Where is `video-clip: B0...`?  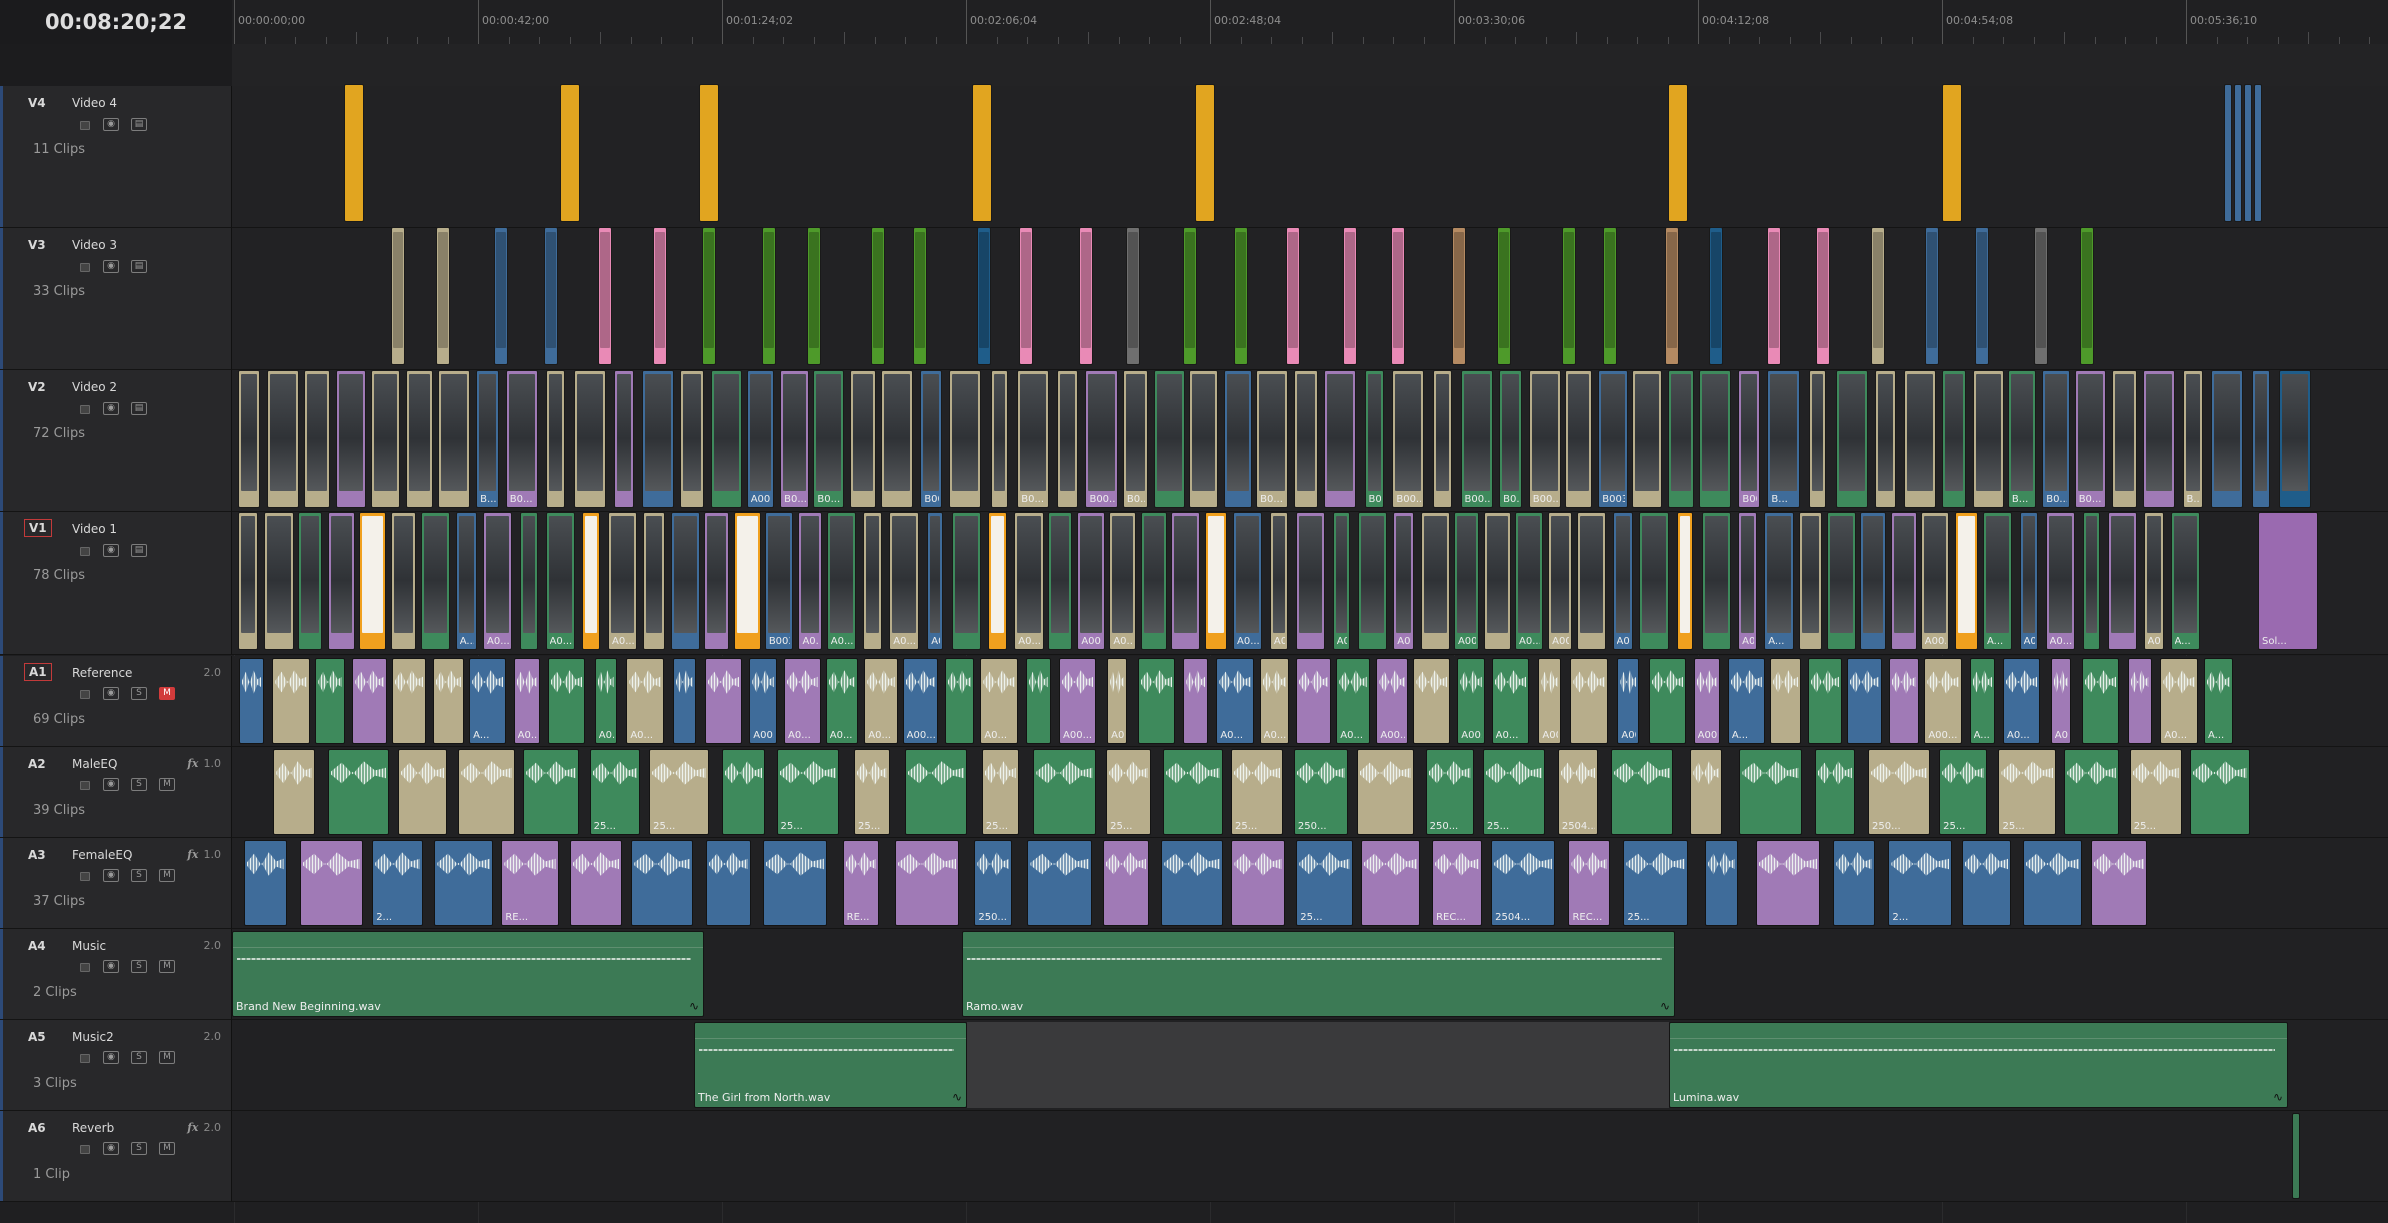
video-clip: B0... is located at coordinates (829, 439).